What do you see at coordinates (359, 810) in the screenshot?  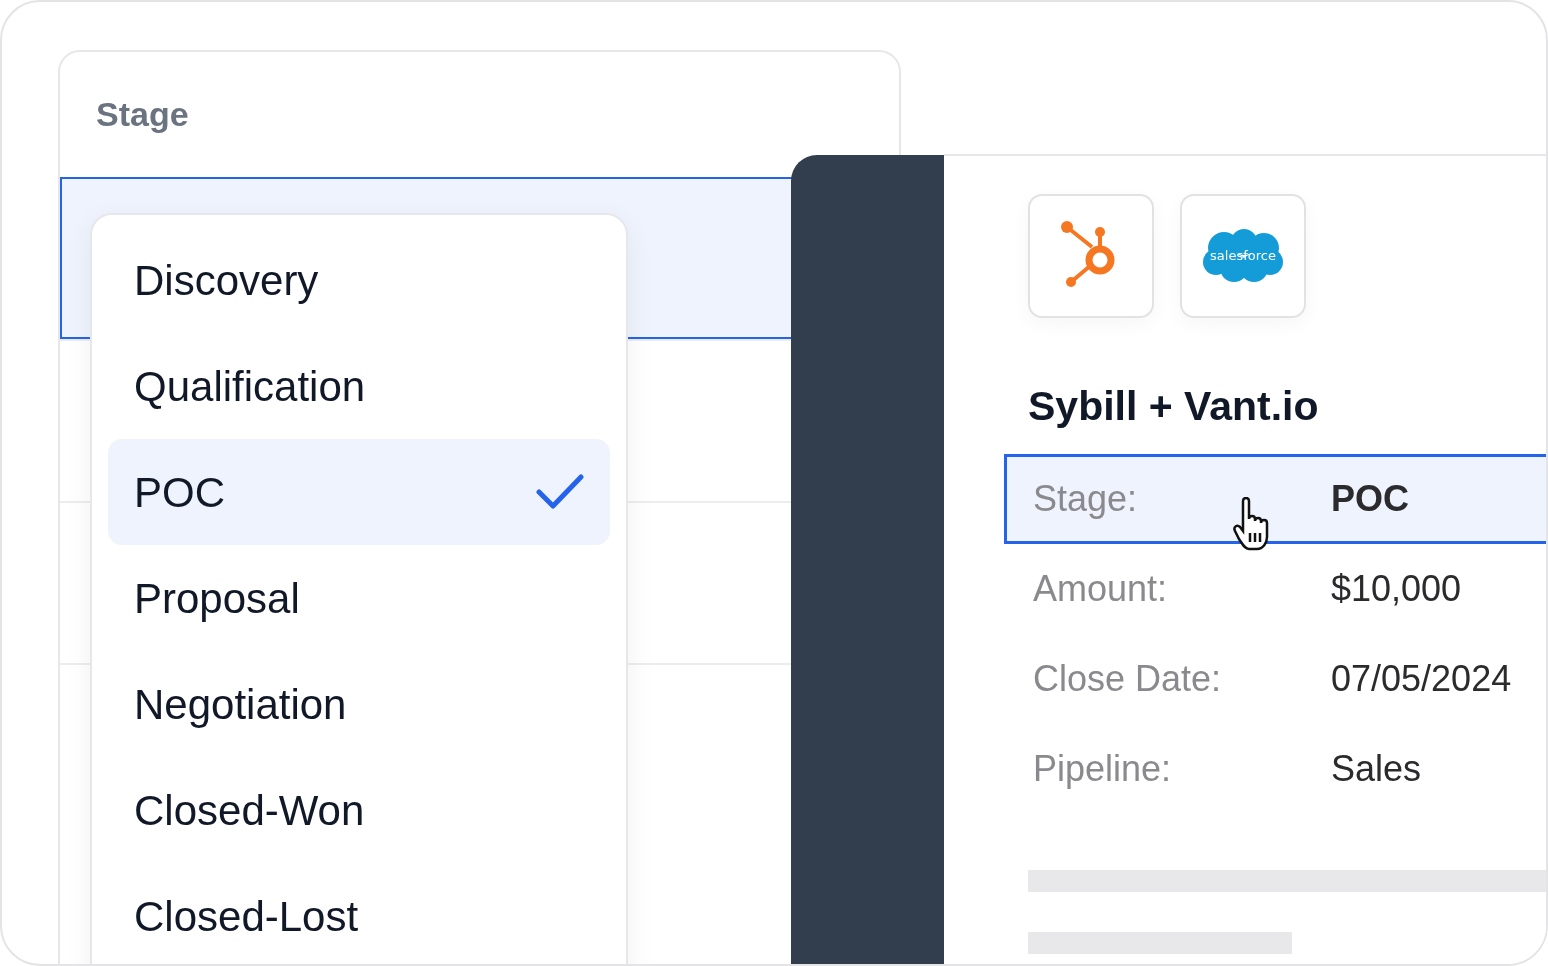 I see `menu-option: Closed-Won` at bounding box center [359, 810].